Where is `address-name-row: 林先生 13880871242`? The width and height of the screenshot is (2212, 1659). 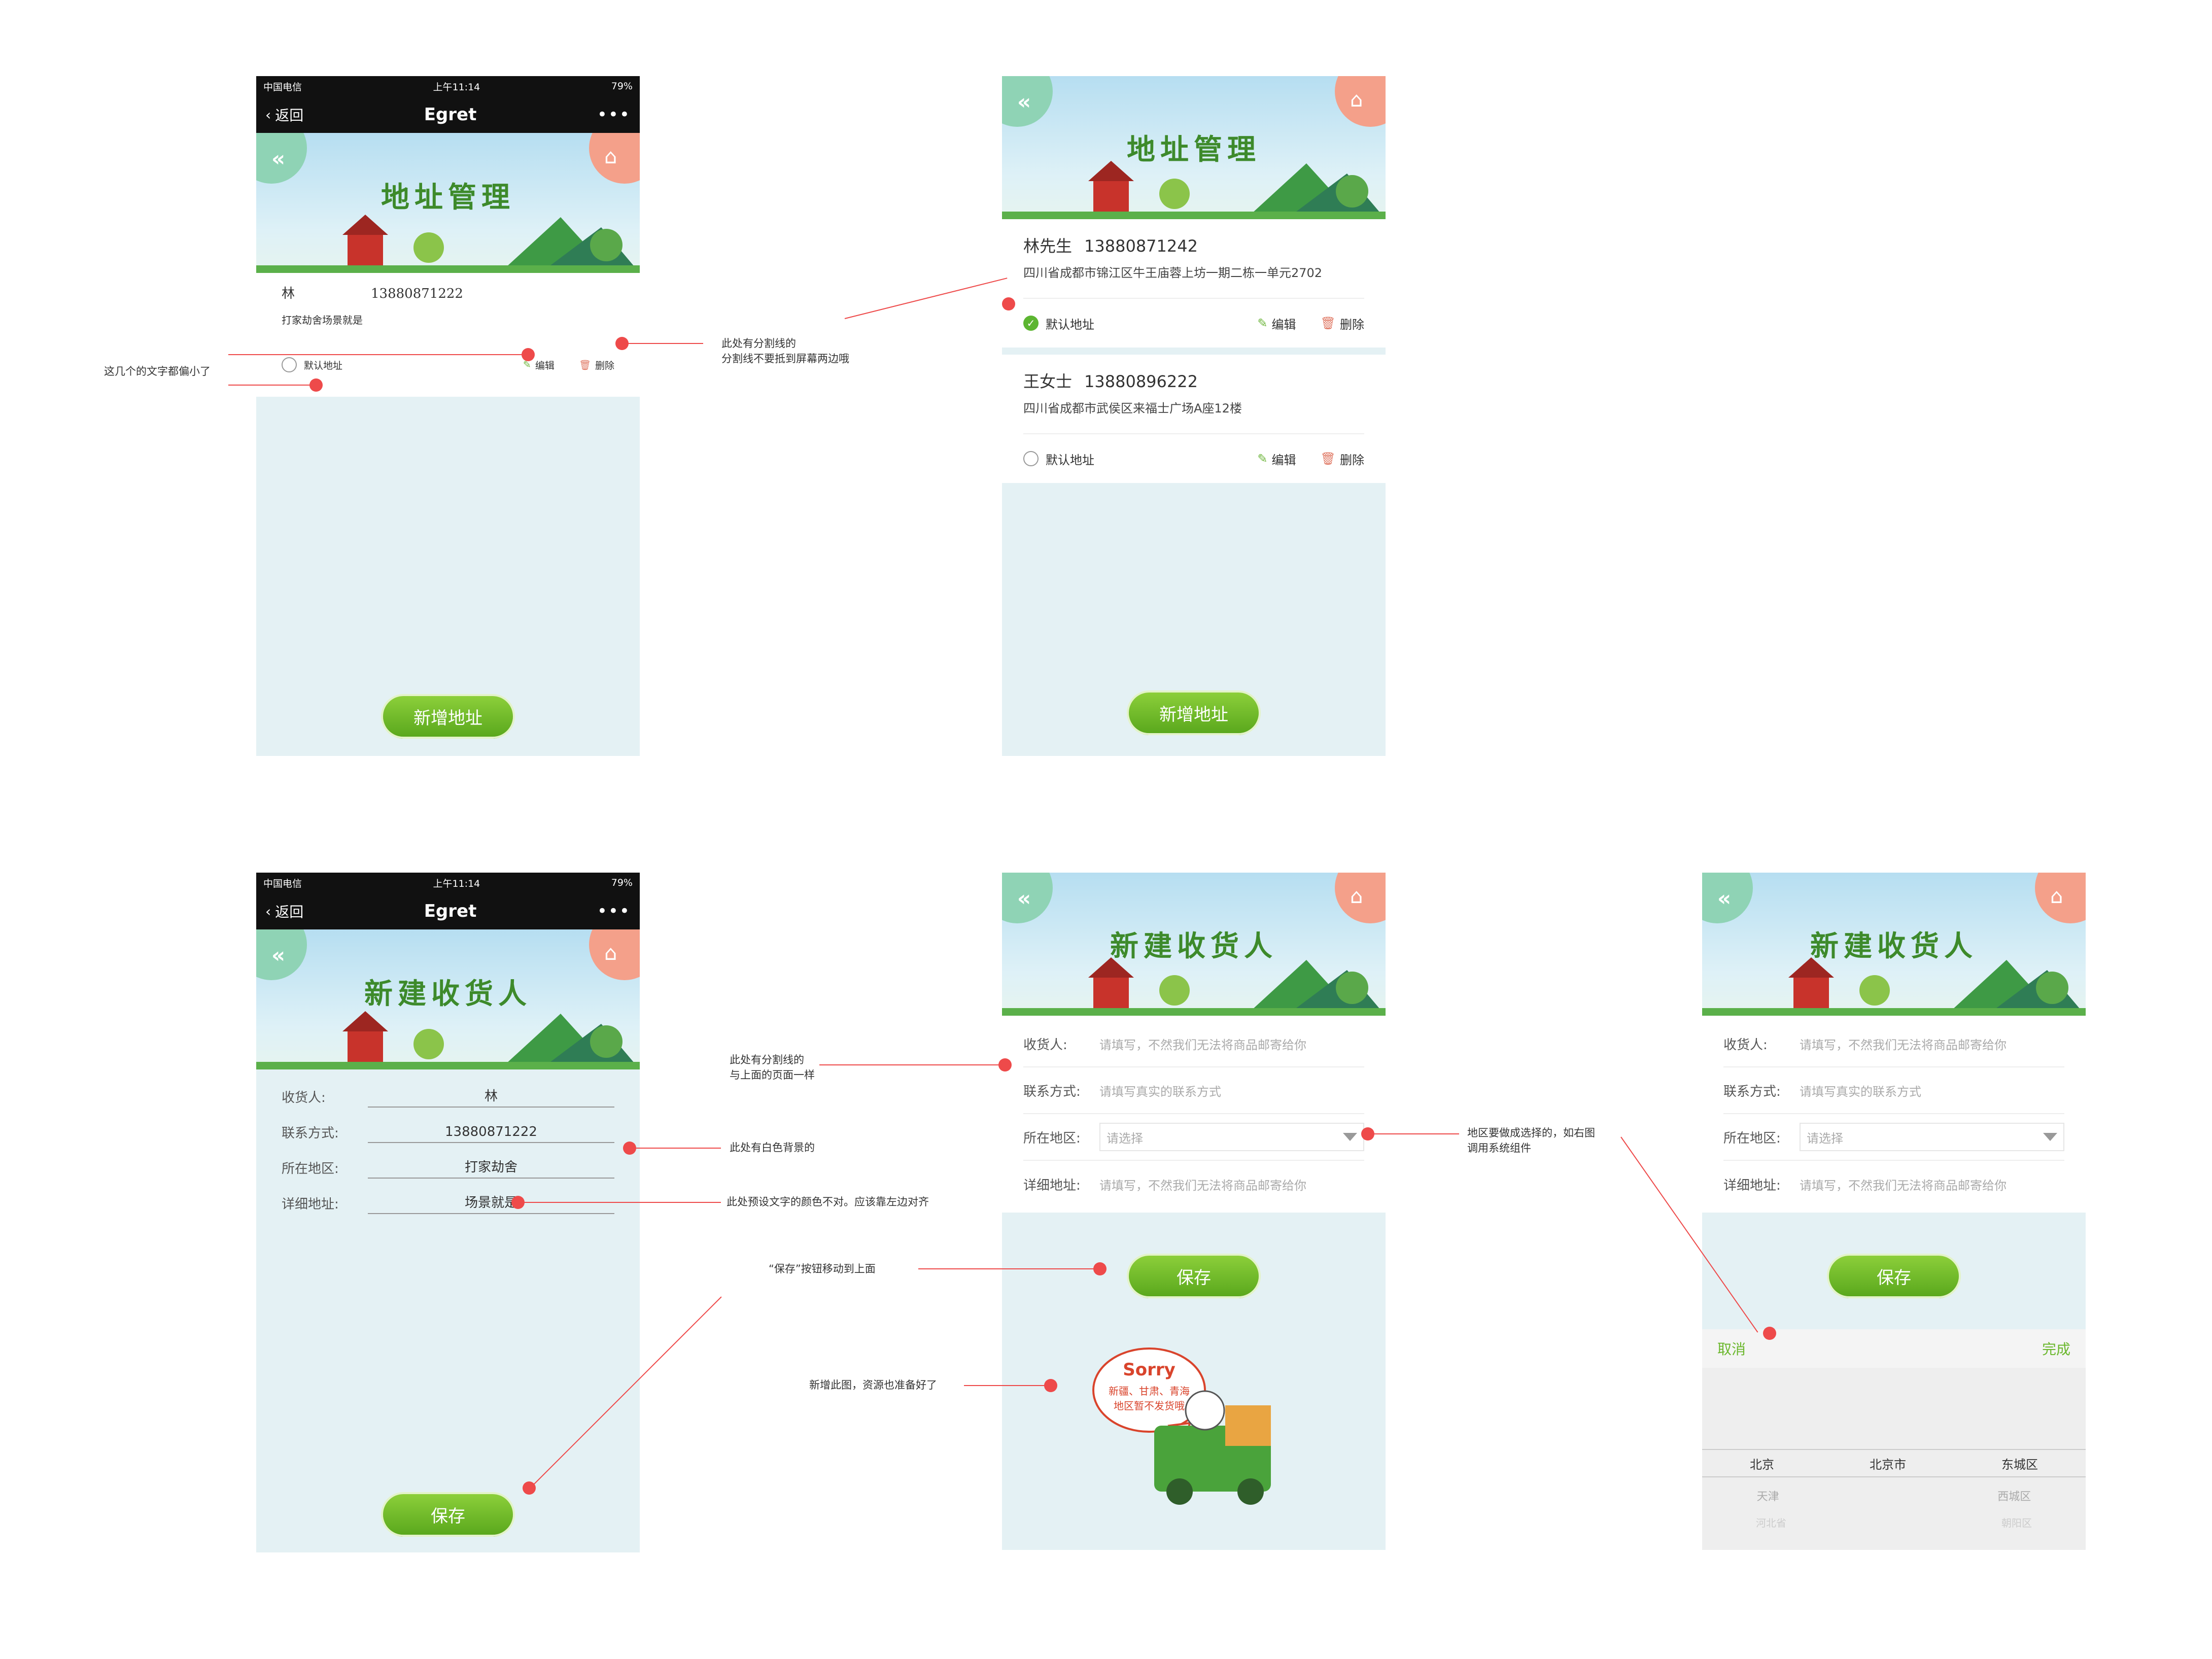
address-name-row: 林先生 13880871242 is located at coordinates (1193, 245).